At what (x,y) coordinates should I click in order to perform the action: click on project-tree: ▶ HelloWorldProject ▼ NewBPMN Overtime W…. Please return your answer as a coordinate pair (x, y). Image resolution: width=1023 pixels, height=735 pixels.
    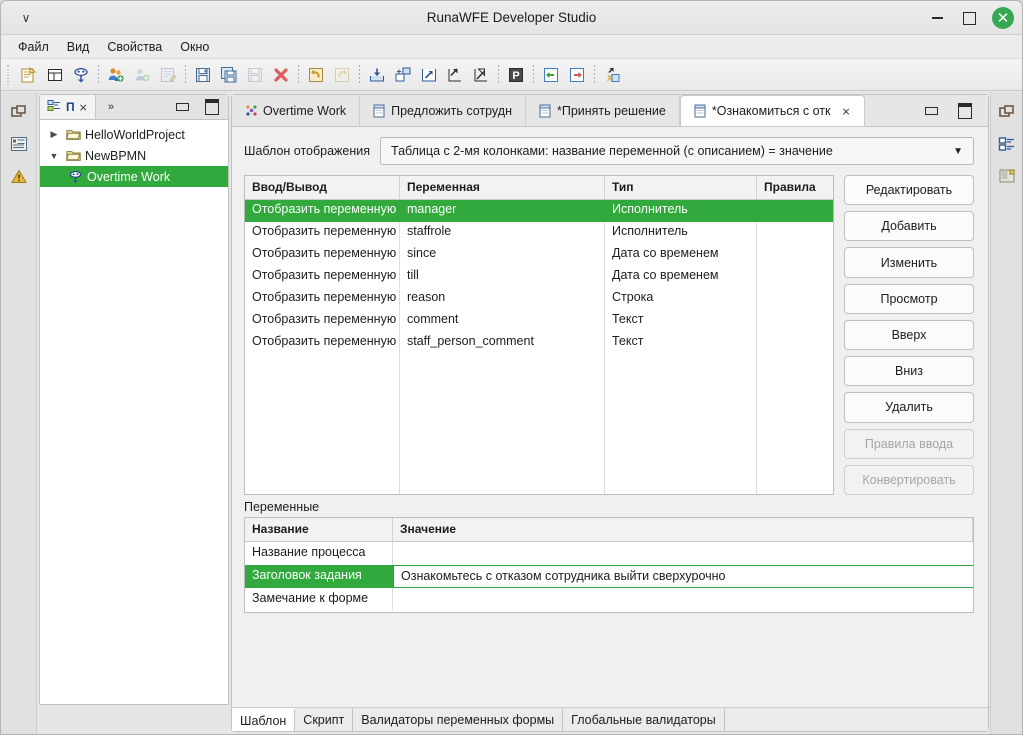
    Looking at the image, I should click on (134, 411).